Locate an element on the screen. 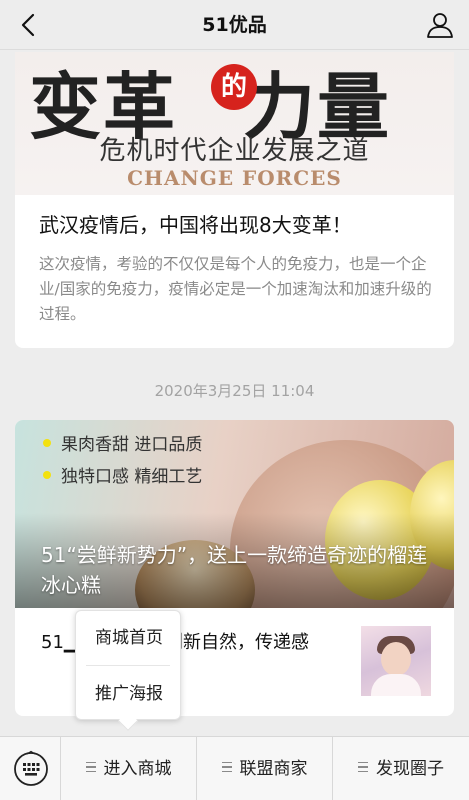 The width and height of the screenshot is (469, 800). tab-label: 进入商城 is located at coordinates (137, 769).